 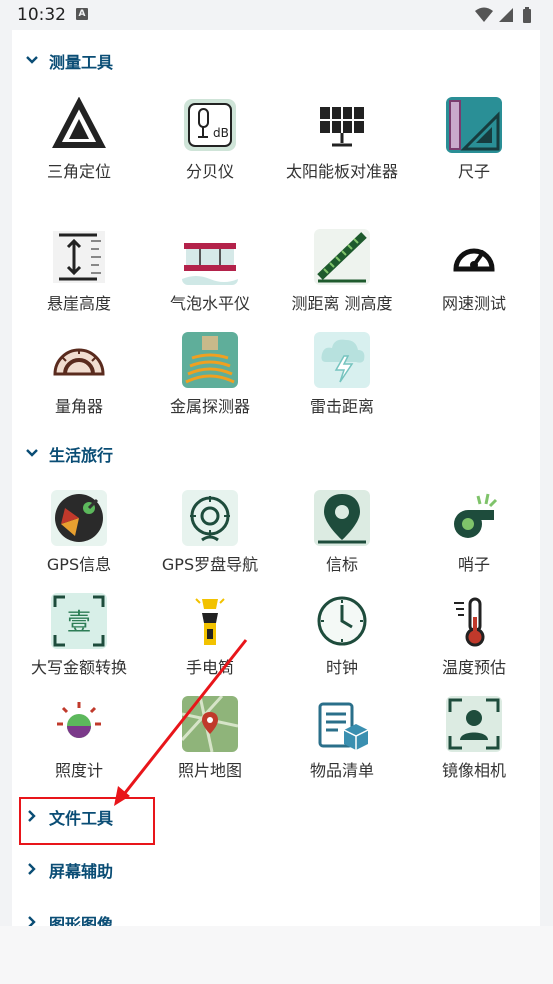 What do you see at coordinates (342, 125) in the screenshot?
I see `solar-panel-icon` at bounding box center [342, 125].